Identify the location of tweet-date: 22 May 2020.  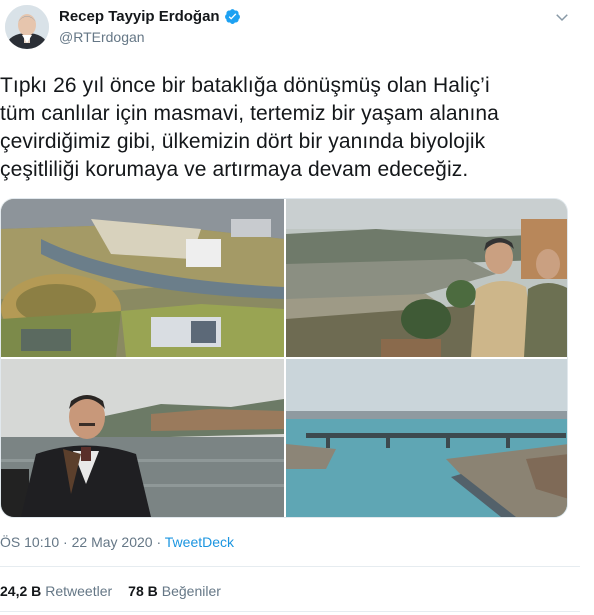
(112, 542).